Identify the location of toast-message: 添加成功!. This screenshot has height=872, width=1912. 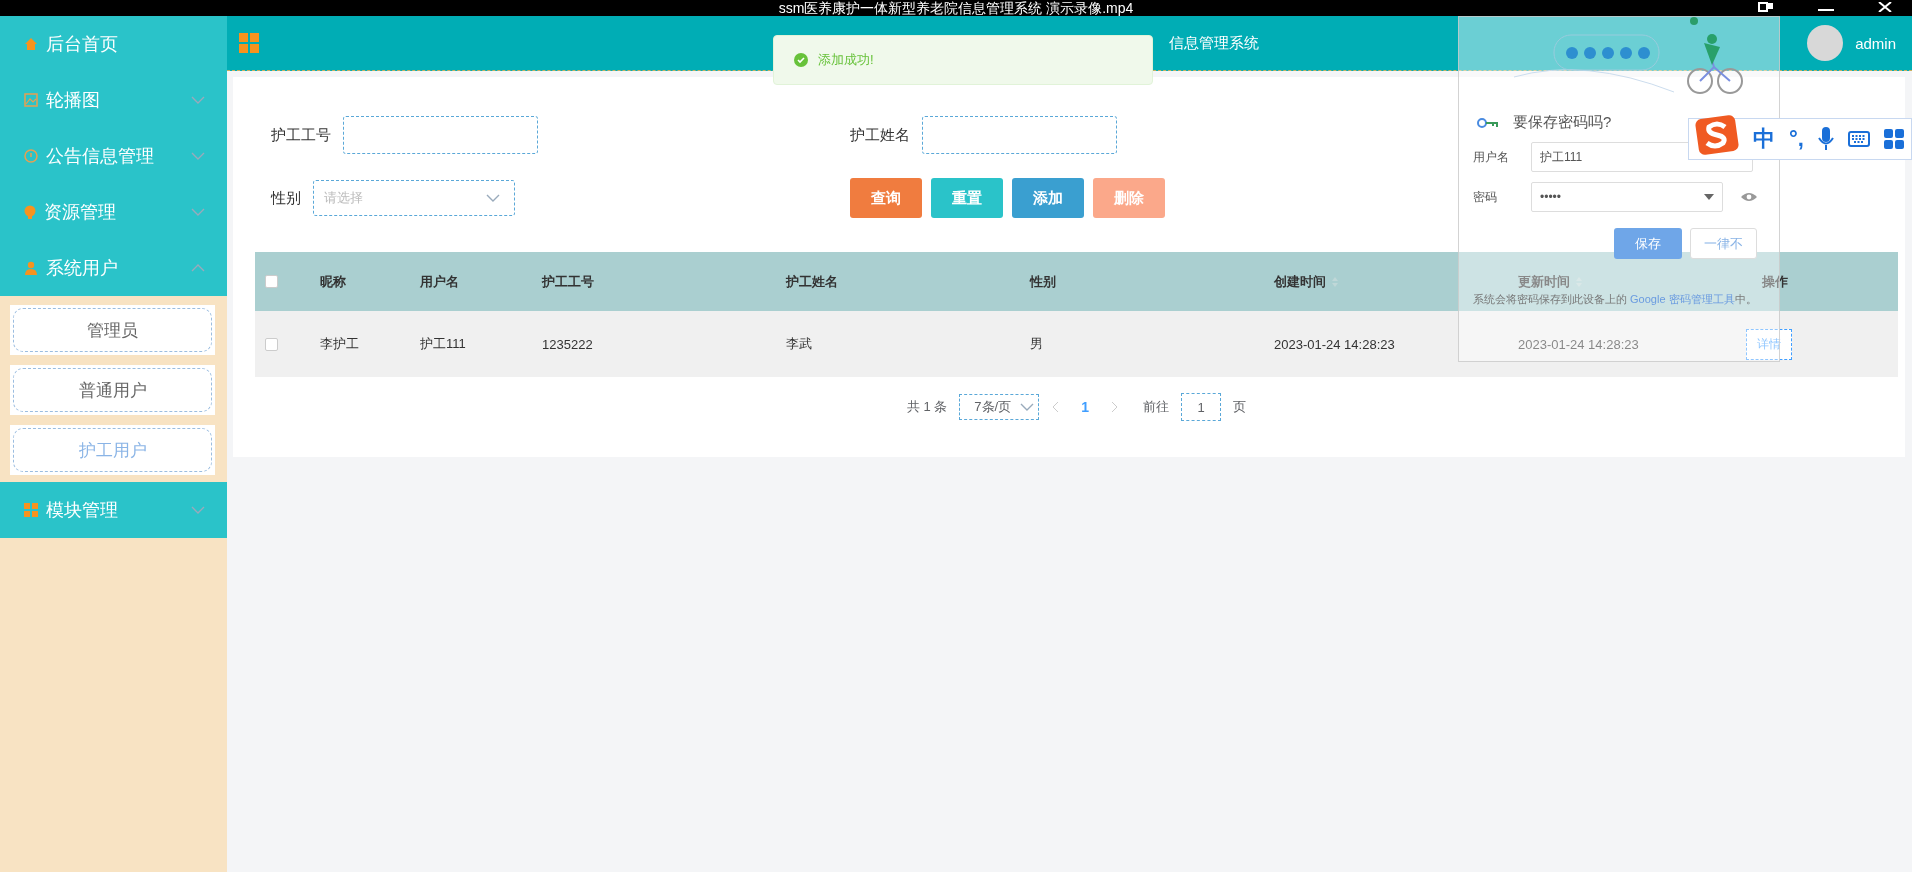
(846, 60).